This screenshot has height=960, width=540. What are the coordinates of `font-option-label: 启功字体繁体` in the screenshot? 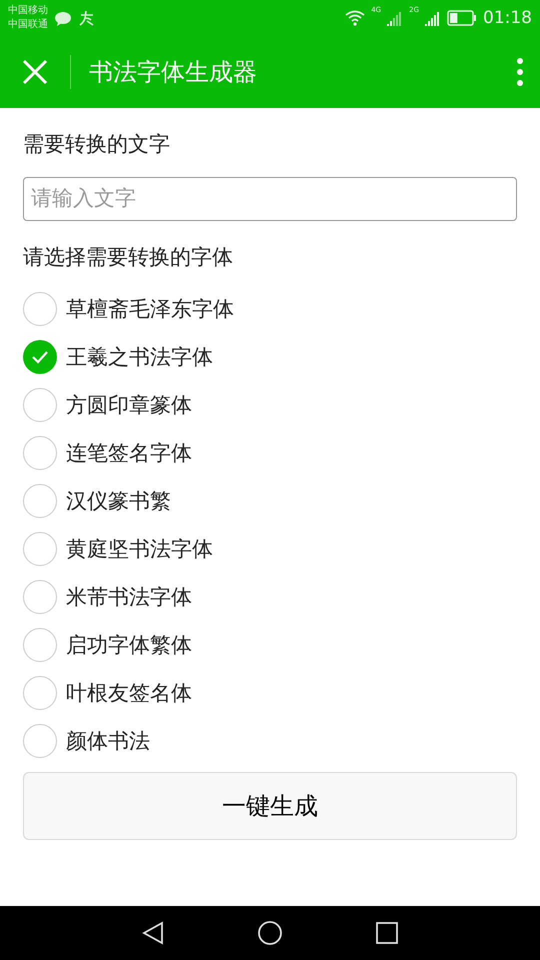 It's located at (129, 645).